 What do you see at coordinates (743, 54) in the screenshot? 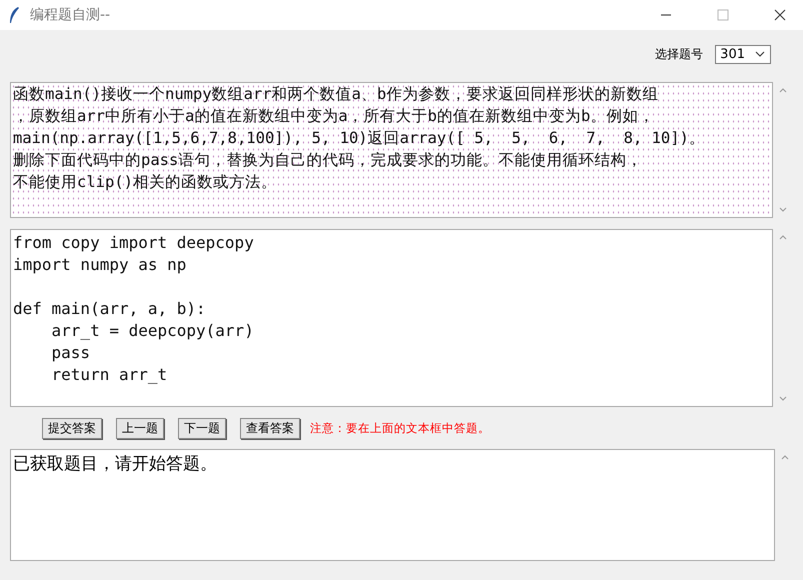
I see `question-number-dropdown: 301` at bounding box center [743, 54].